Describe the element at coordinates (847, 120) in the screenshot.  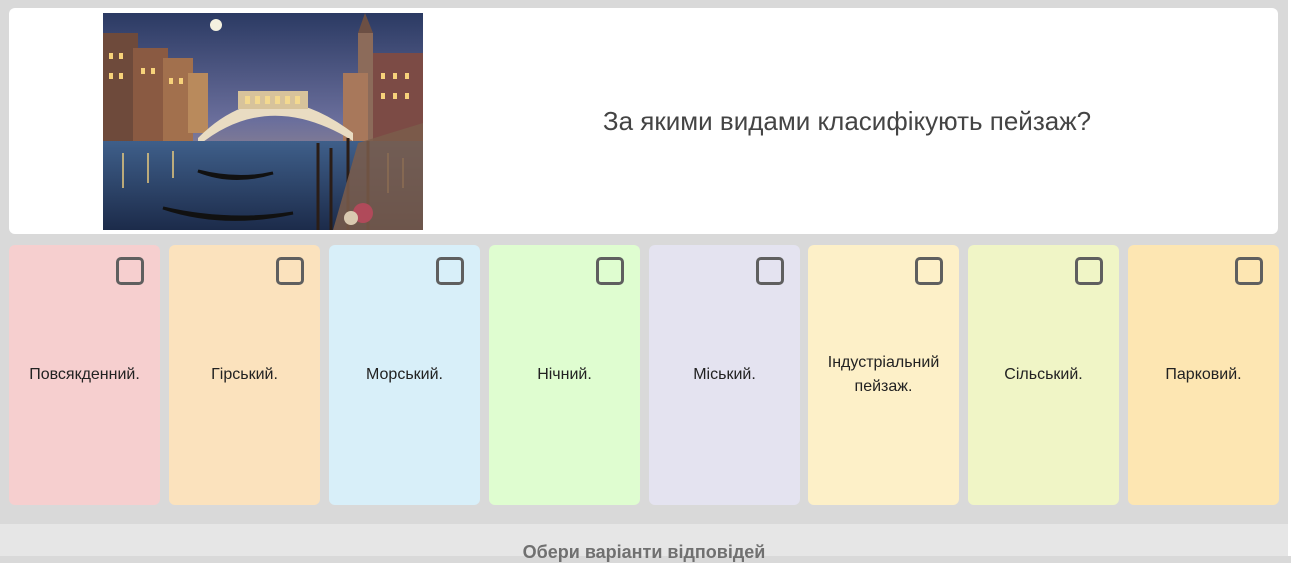
I see `question-text: За якими видами класифікують пейзаж?` at that location.